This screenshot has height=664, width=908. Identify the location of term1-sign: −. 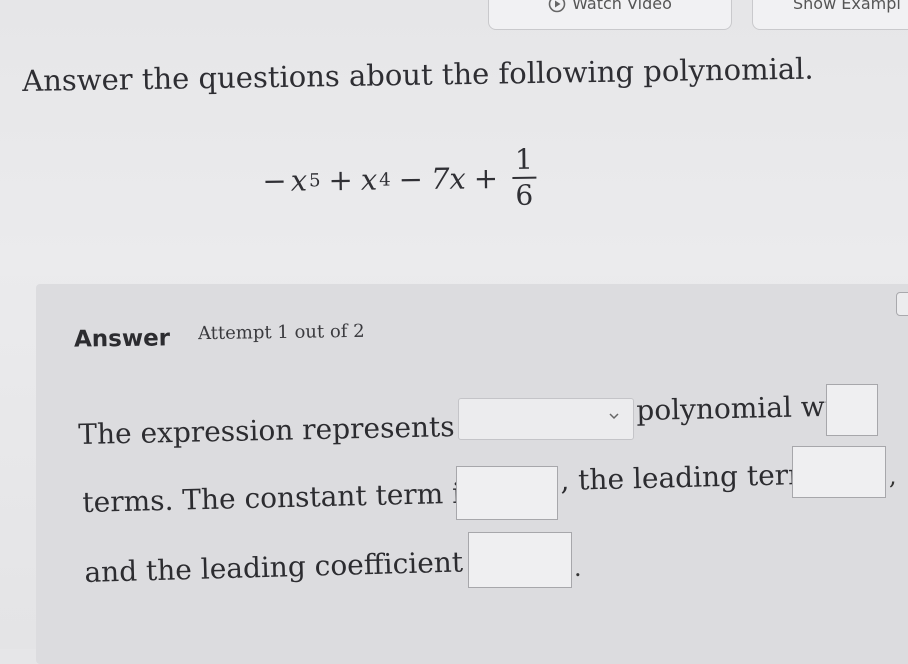
(274, 180).